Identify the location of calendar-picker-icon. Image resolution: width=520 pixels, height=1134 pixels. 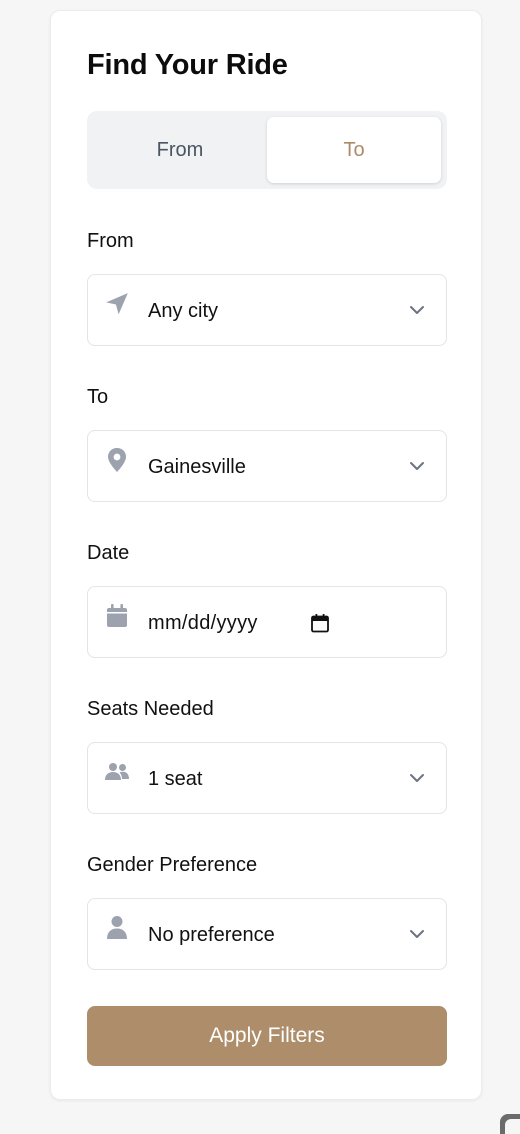
(320, 623).